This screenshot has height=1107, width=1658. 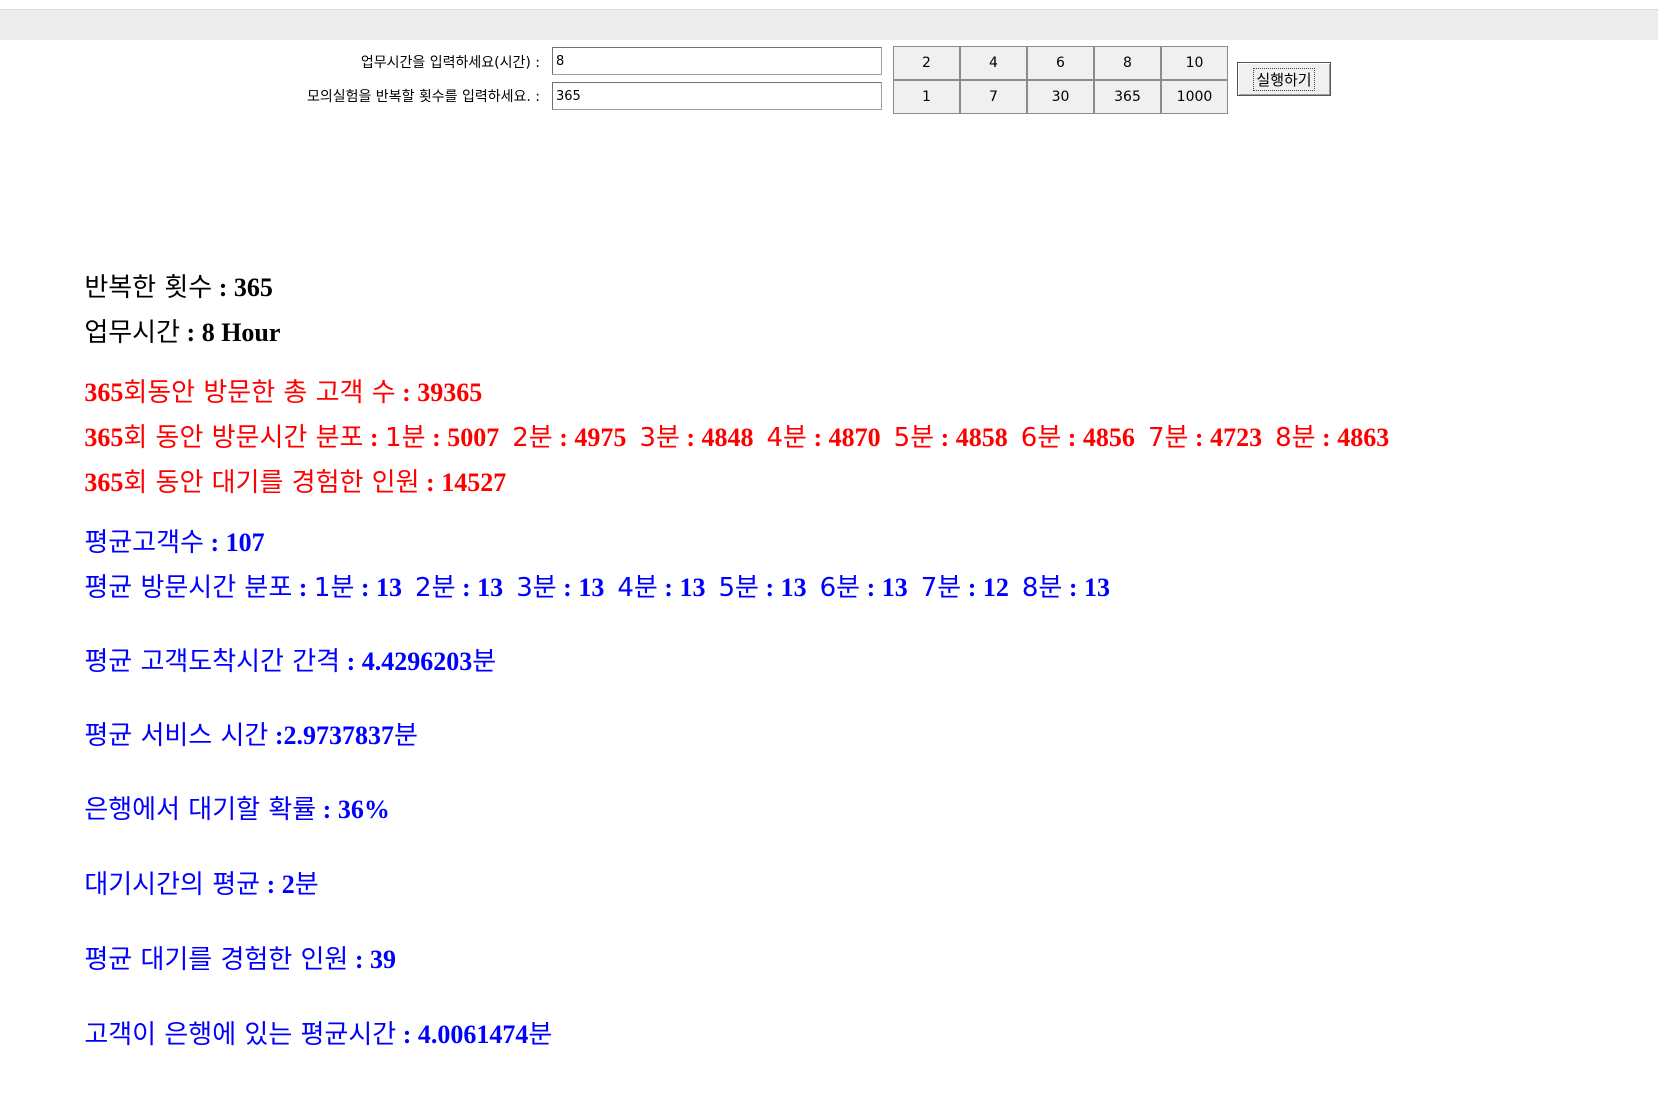 What do you see at coordinates (1232, 437) in the screenshot?
I see `distribution-minute-value: : 4723` at bounding box center [1232, 437].